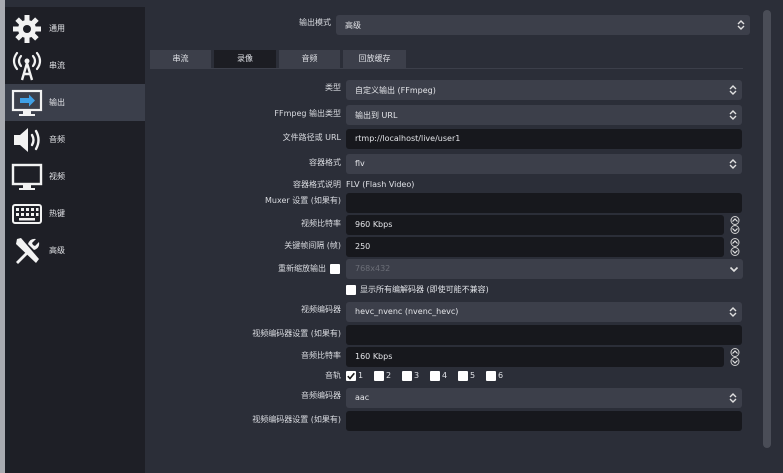 This screenshot has height=473, width=783. Describe the element at coordinates (57, 176) in the screenshot. I see `sidebar-item-label: 视频` at that location.